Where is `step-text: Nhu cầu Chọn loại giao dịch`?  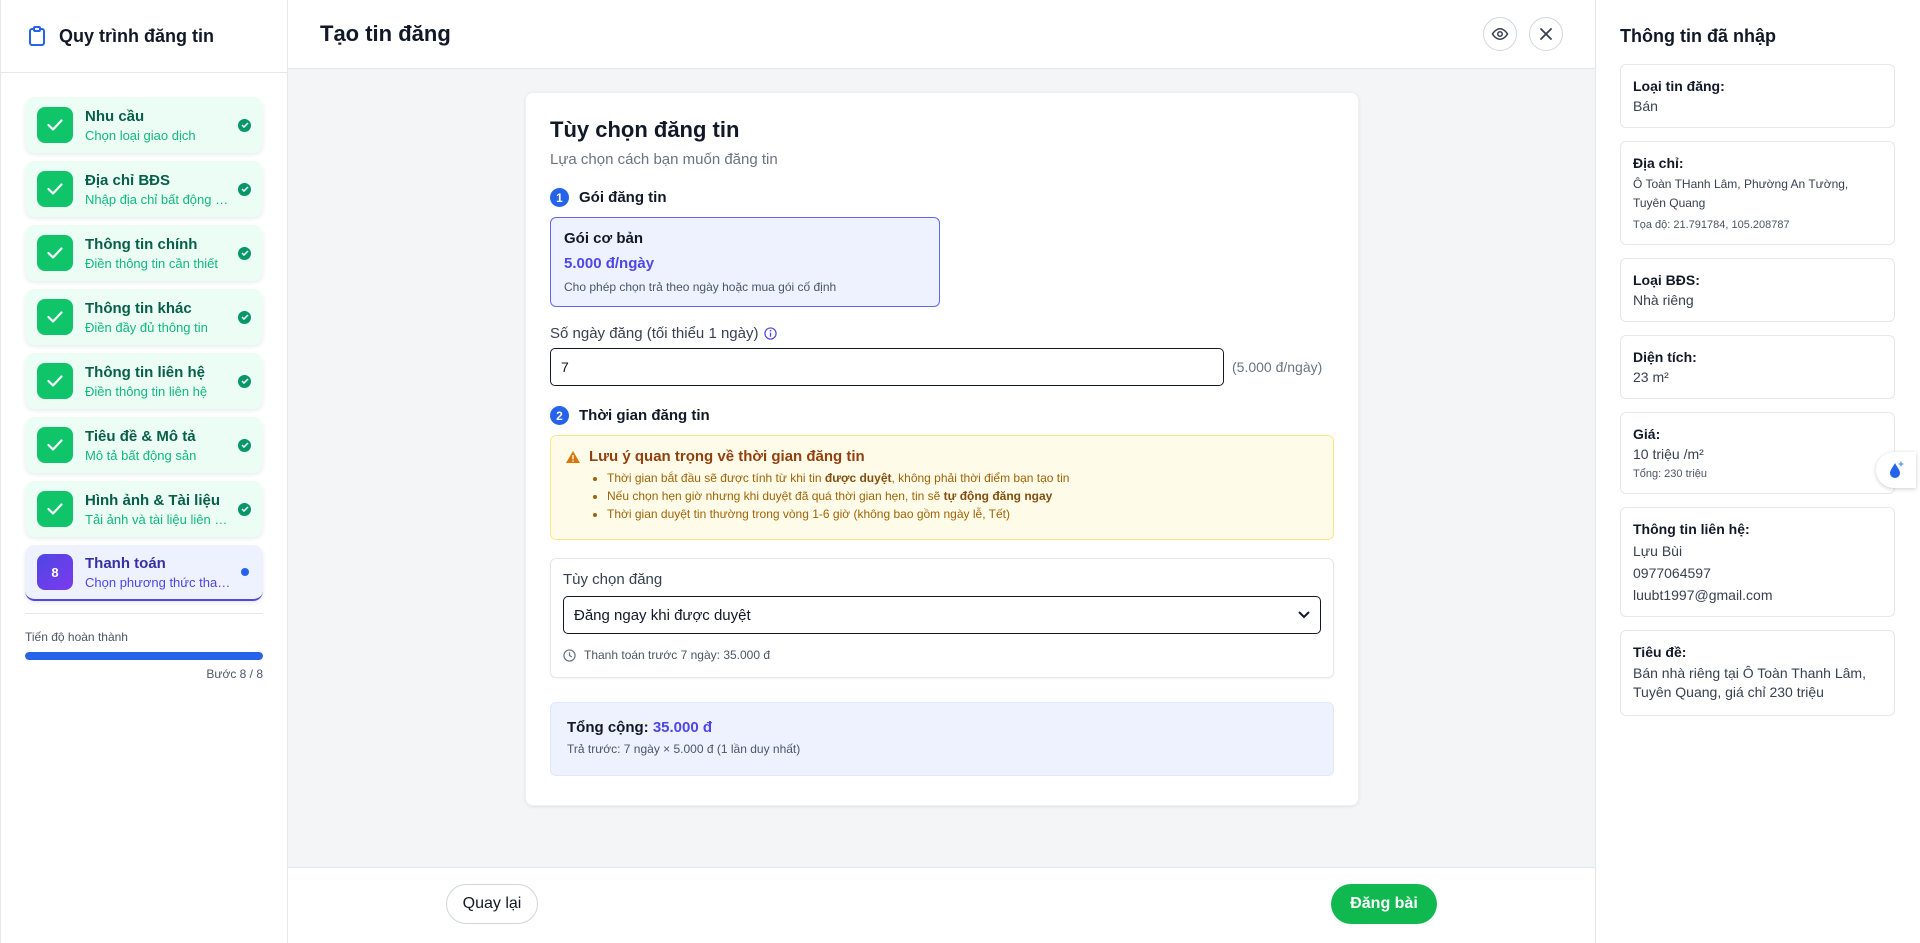
step-text: Nhu cầu Chọn loại giao dịch is located at coordinates (157, 125).